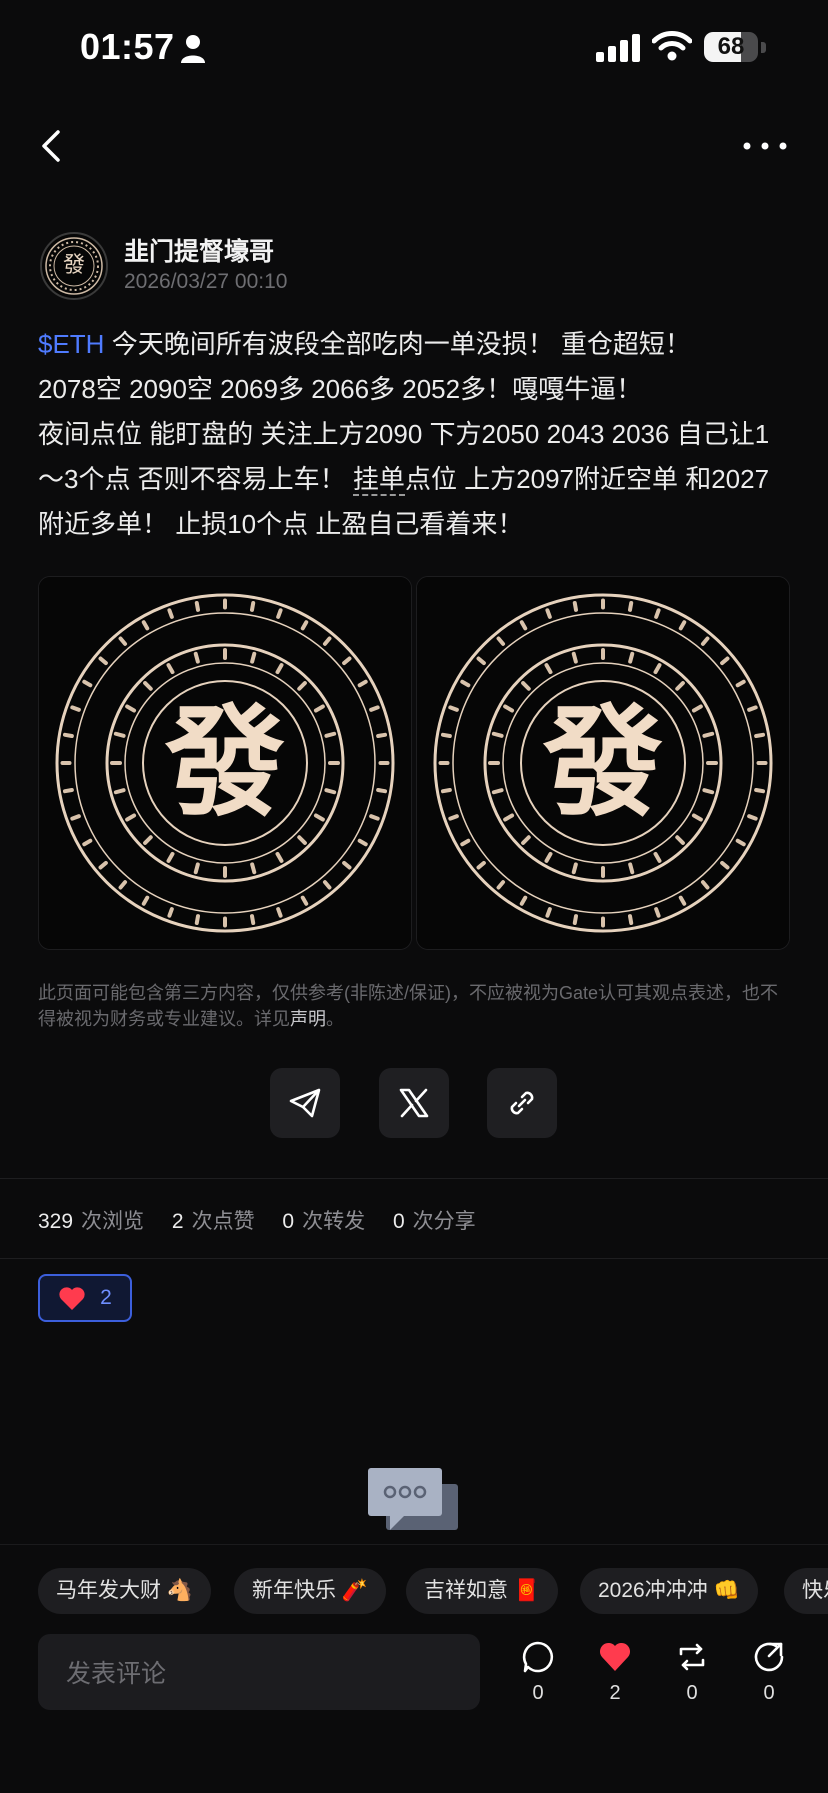 The image size is (828, 1793). I want to click on post-image-2: 發, so click(603, 763).